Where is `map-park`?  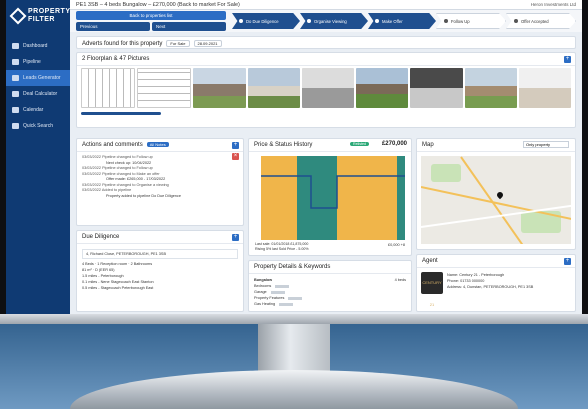 map-park is located at coordinates (446, 173).